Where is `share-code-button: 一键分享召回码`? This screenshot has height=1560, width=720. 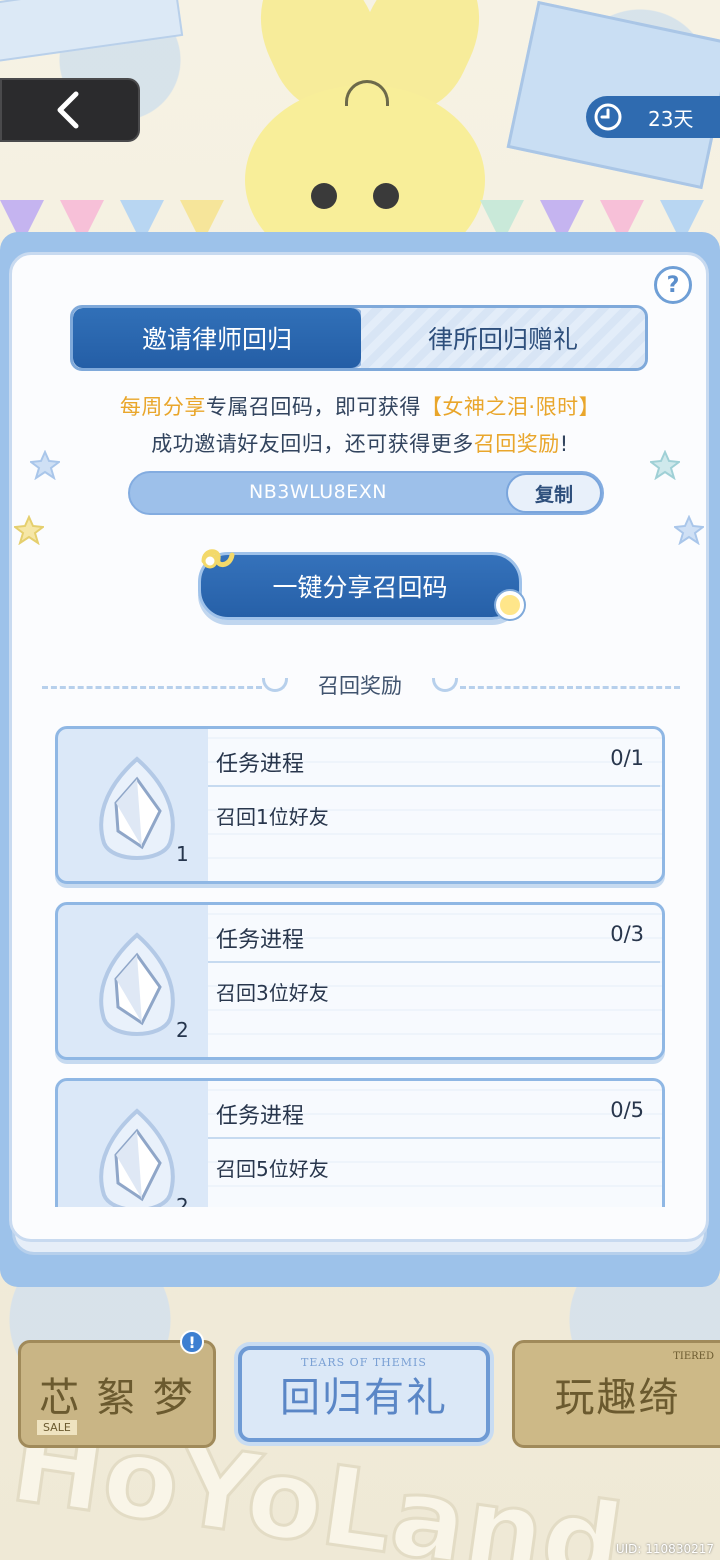
share-code-button: 一键分享召回码 is located at coordinates (360, 586).